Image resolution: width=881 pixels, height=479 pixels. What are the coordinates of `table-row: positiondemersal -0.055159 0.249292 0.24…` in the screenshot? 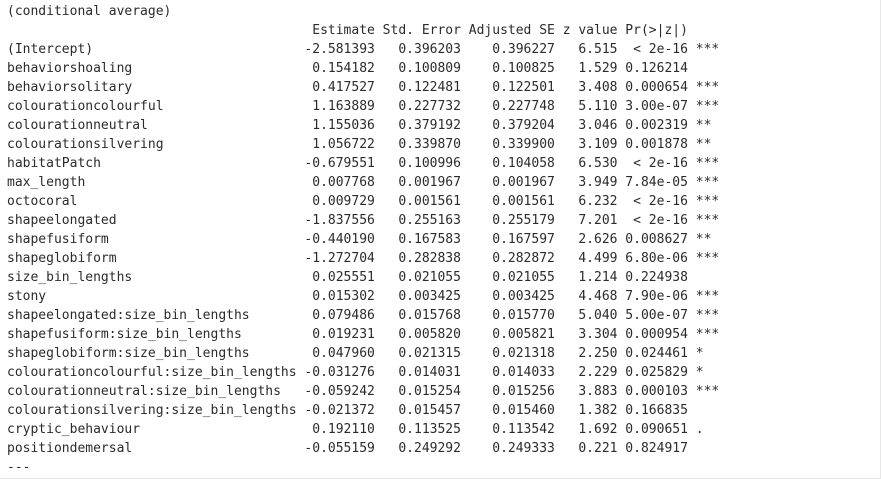 It's located at (347, 448).